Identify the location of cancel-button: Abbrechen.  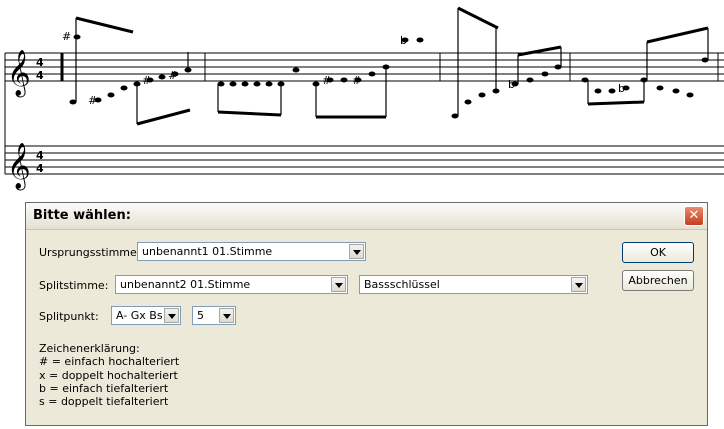
(658, 280).